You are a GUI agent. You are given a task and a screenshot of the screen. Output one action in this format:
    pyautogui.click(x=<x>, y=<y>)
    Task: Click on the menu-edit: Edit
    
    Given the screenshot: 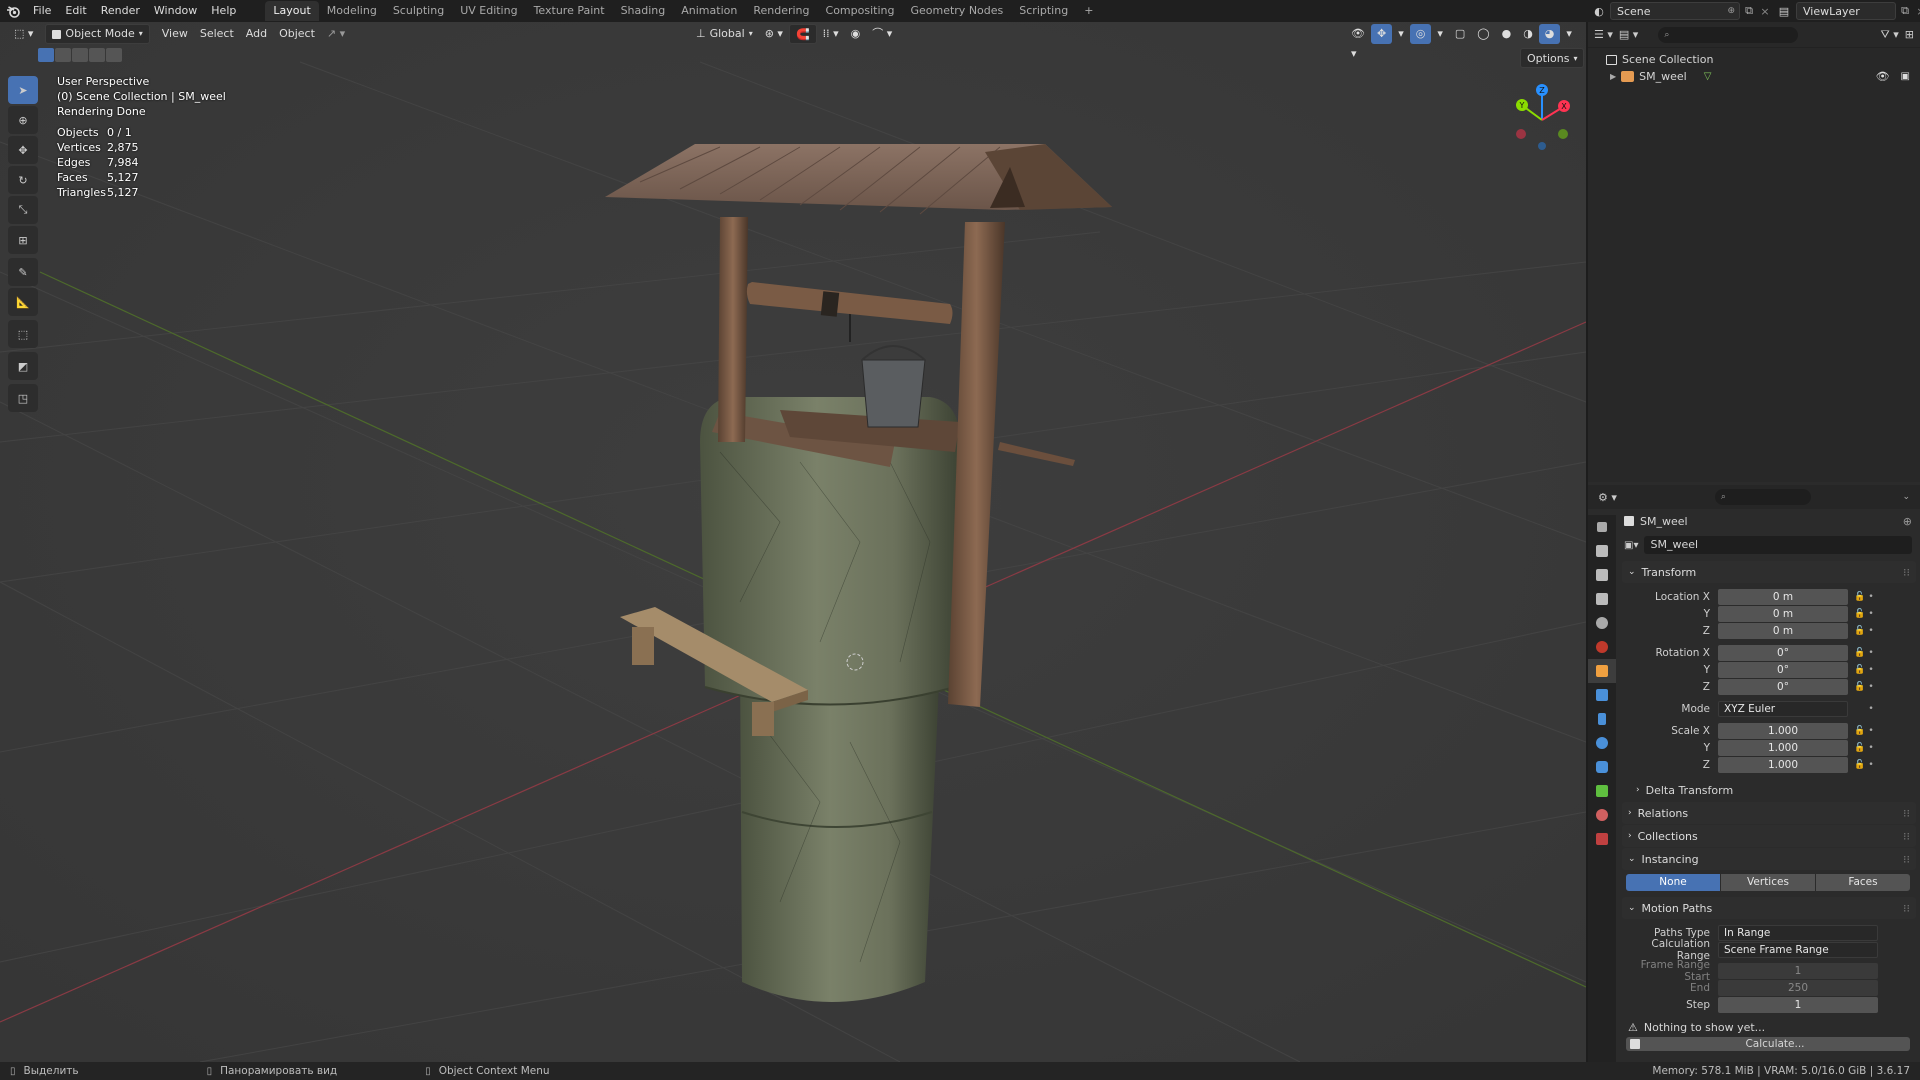 What is the action you would take?
    pyautogui.click(x=75, y=11)
    